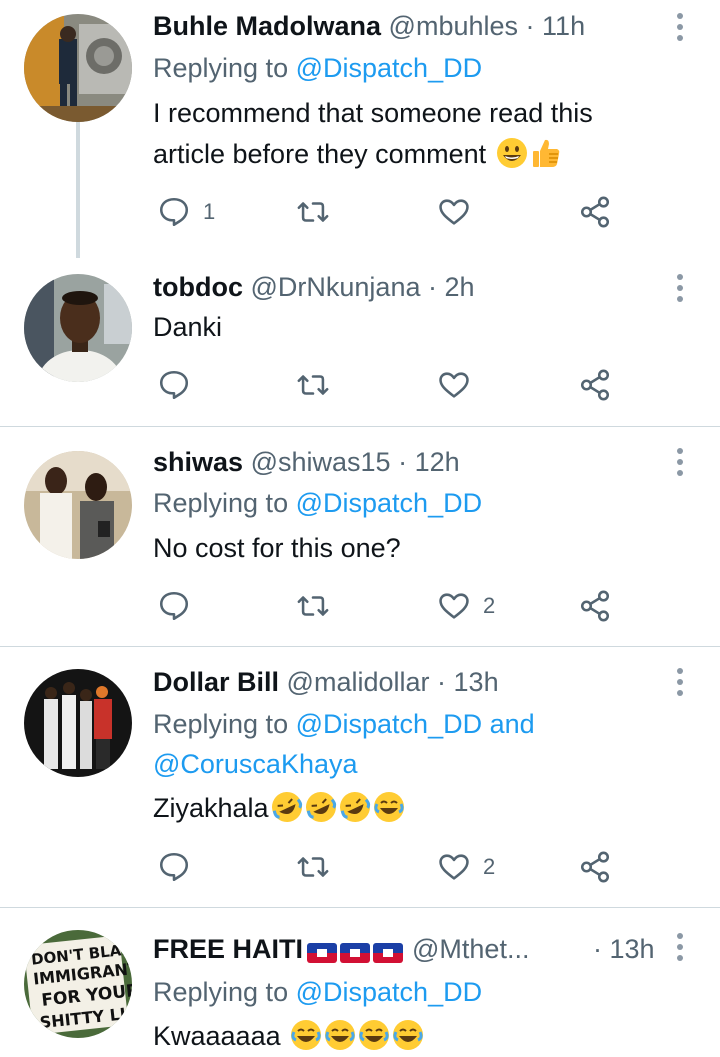 The image size is (720, 1057). Describe the element at coordinates (512, 724) in the screenshot. I see `replying-and: and` at that location.